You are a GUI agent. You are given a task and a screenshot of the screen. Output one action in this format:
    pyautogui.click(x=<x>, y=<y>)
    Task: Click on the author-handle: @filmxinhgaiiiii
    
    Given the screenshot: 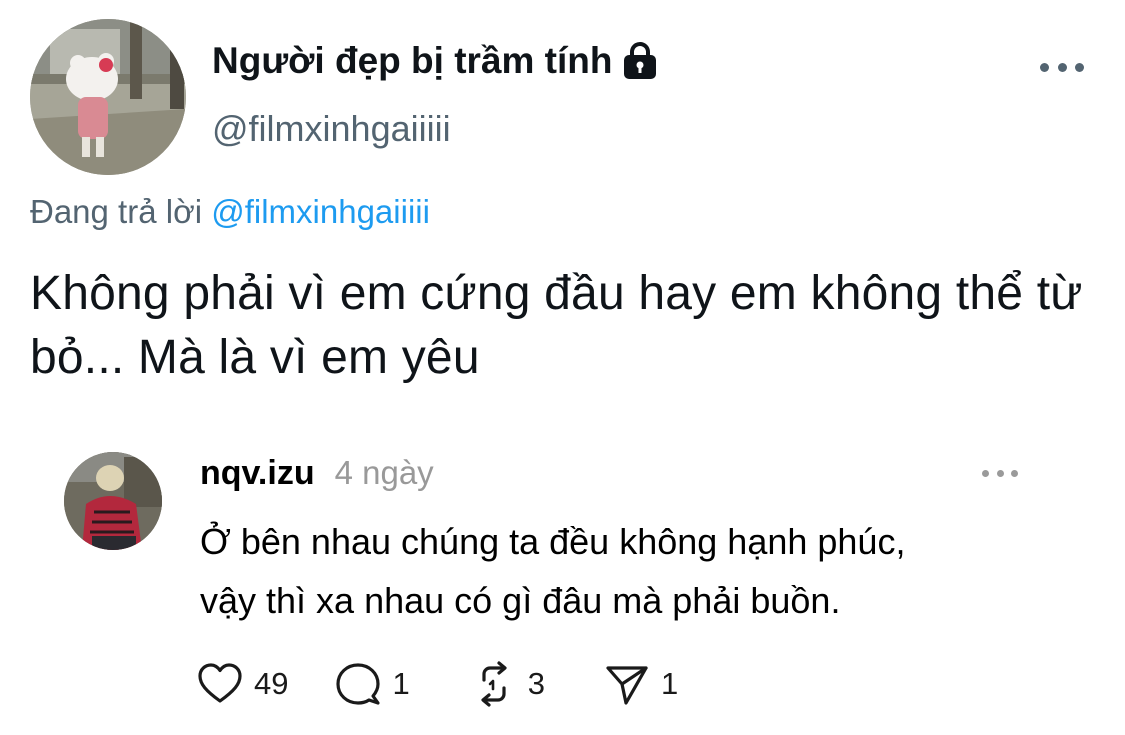 What is the action you would take?
    pyautogui.click(x=331, y=129)
    